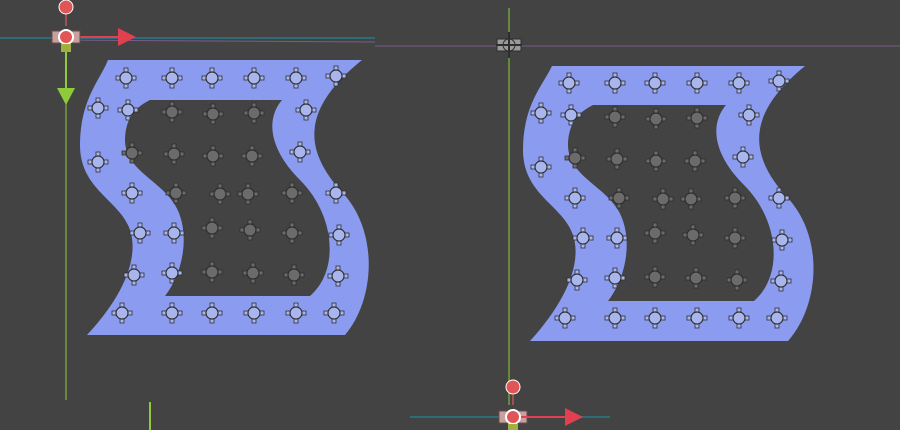 This screenshot has width=900, height=430. I want to click on move-y-arrow-icon, so click(66, 96).